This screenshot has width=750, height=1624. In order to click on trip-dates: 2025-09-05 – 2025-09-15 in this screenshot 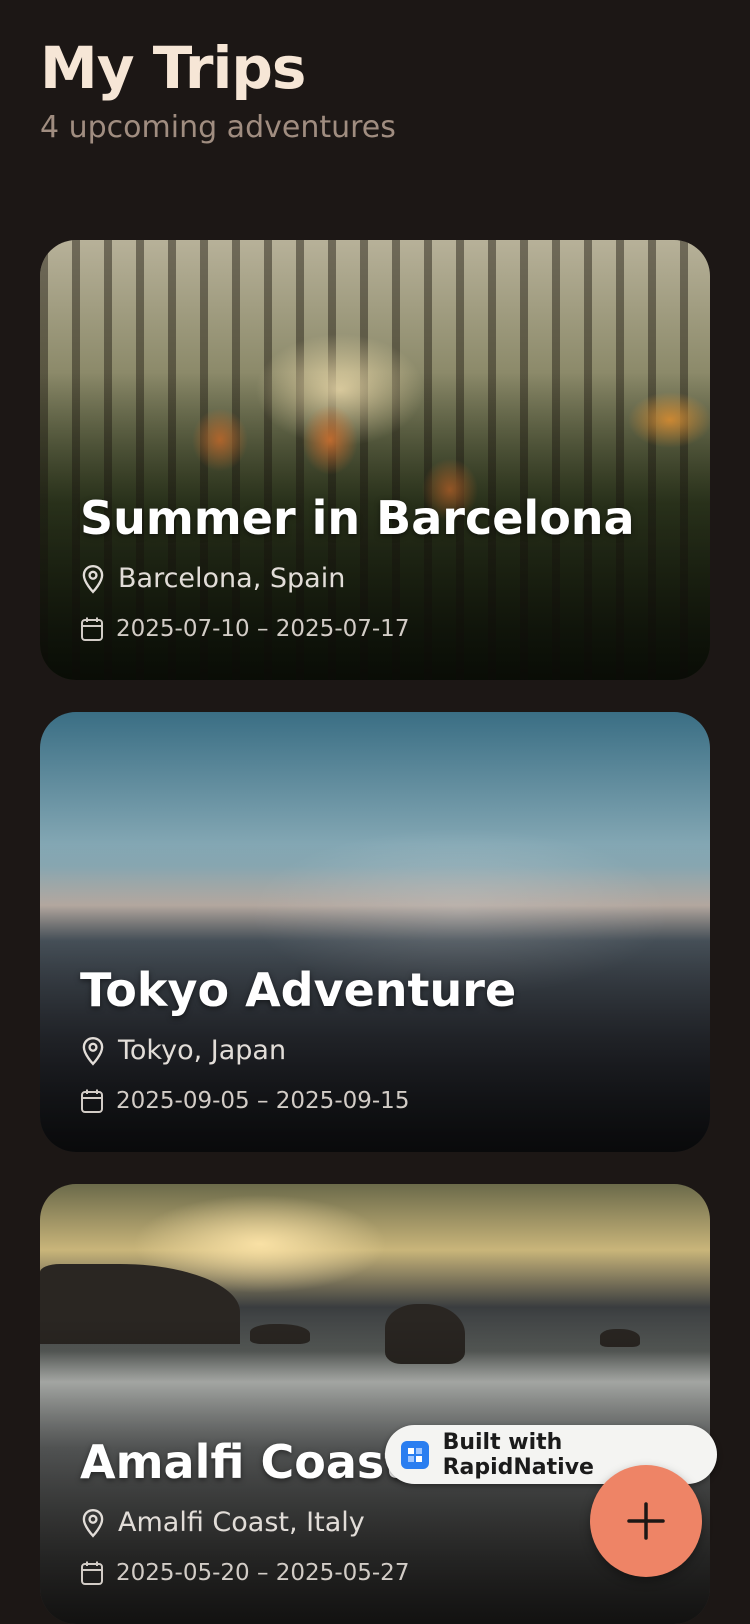, I will do `click(380, 1101)`.